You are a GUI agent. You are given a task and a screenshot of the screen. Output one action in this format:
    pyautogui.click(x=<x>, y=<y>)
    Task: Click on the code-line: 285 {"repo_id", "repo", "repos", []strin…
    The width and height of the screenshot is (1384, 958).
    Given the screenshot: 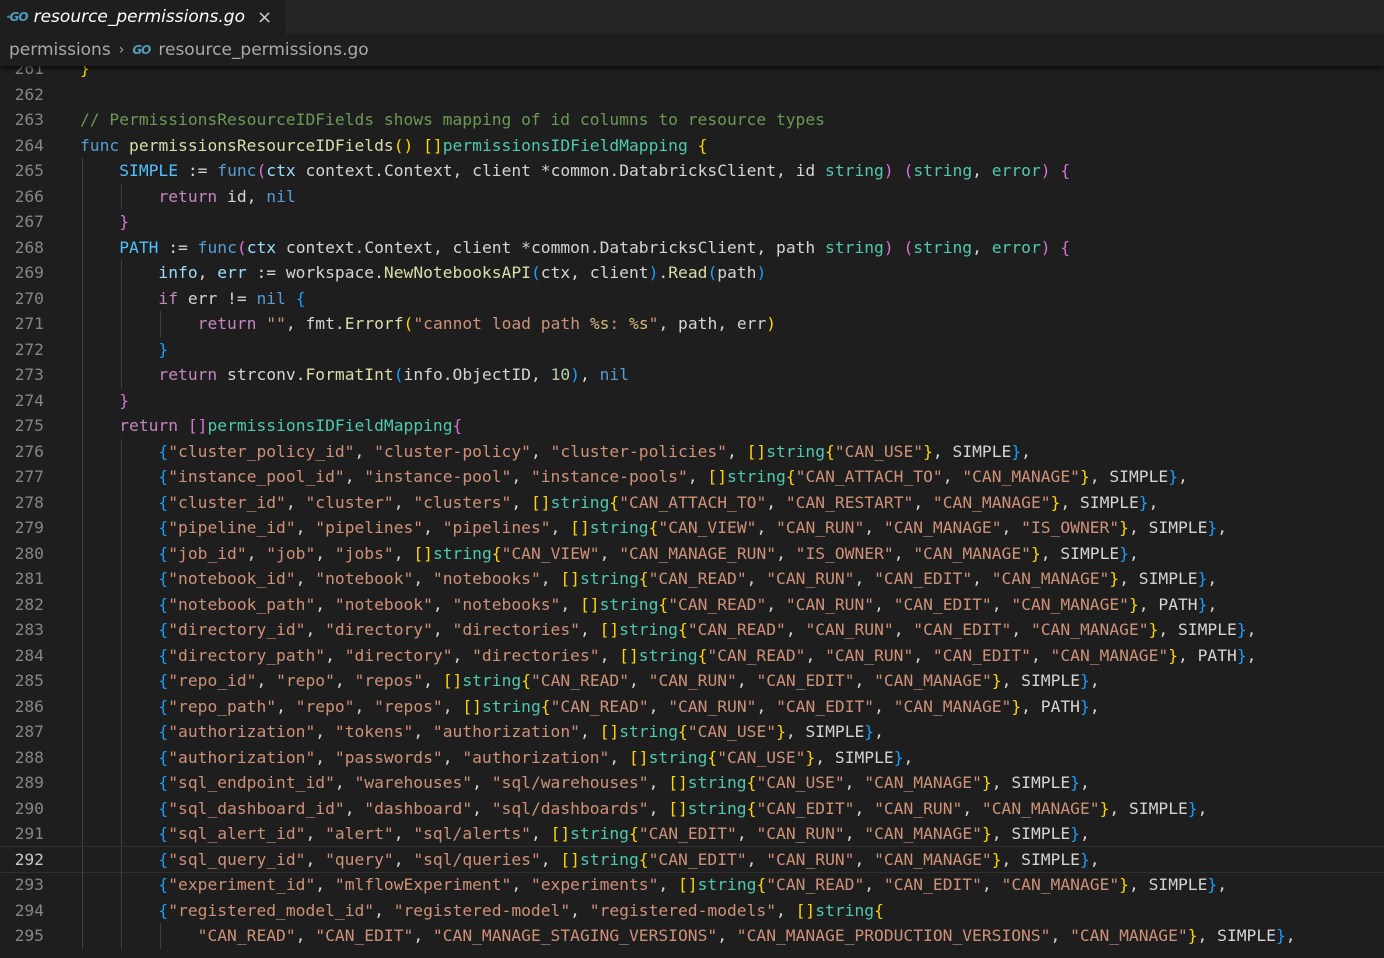 What is the action you would take?
    pyautogui.click(x=692, y=681)
    